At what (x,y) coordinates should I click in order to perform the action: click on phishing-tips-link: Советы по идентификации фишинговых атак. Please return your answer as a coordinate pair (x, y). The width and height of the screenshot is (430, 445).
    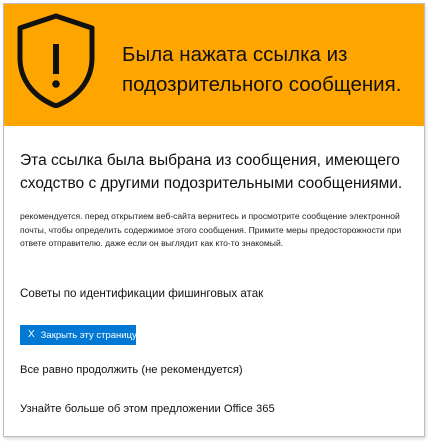
    Looking at the image, I should click on (141, 293).